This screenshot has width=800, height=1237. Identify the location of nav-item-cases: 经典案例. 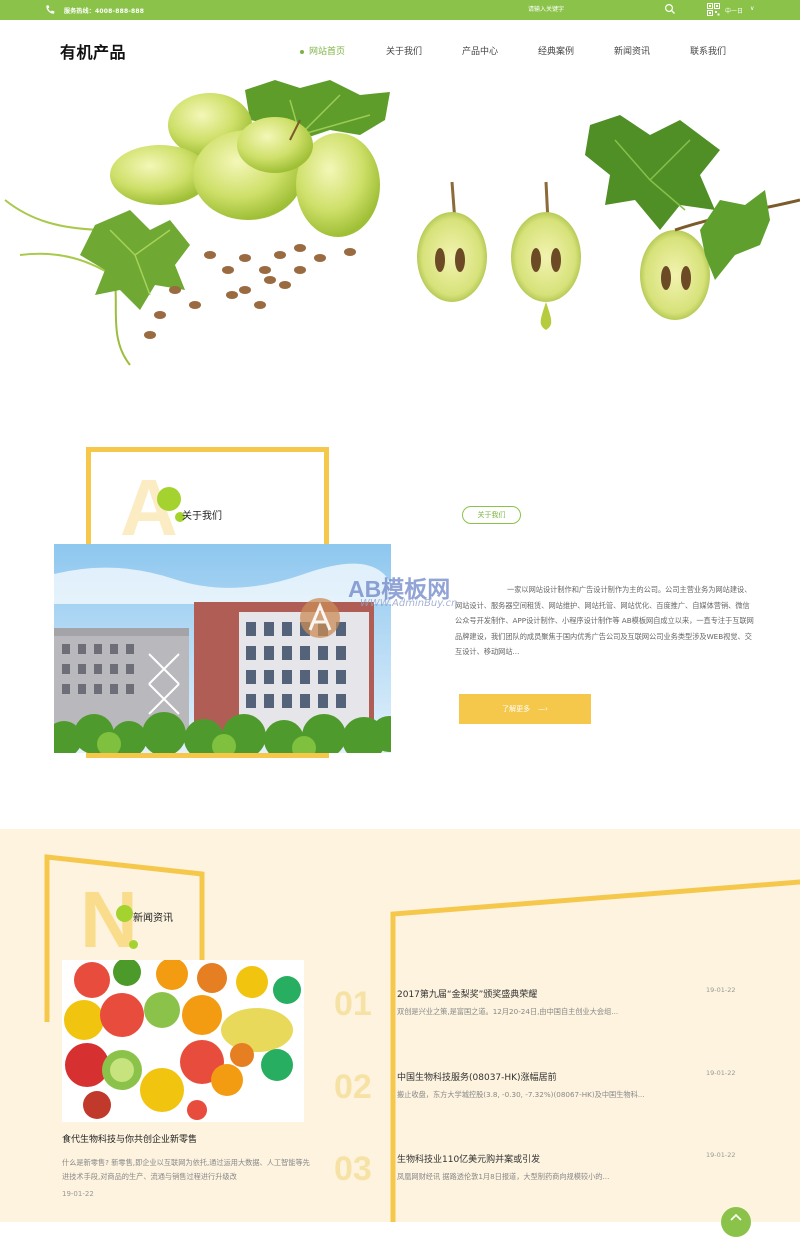
(556, 50).